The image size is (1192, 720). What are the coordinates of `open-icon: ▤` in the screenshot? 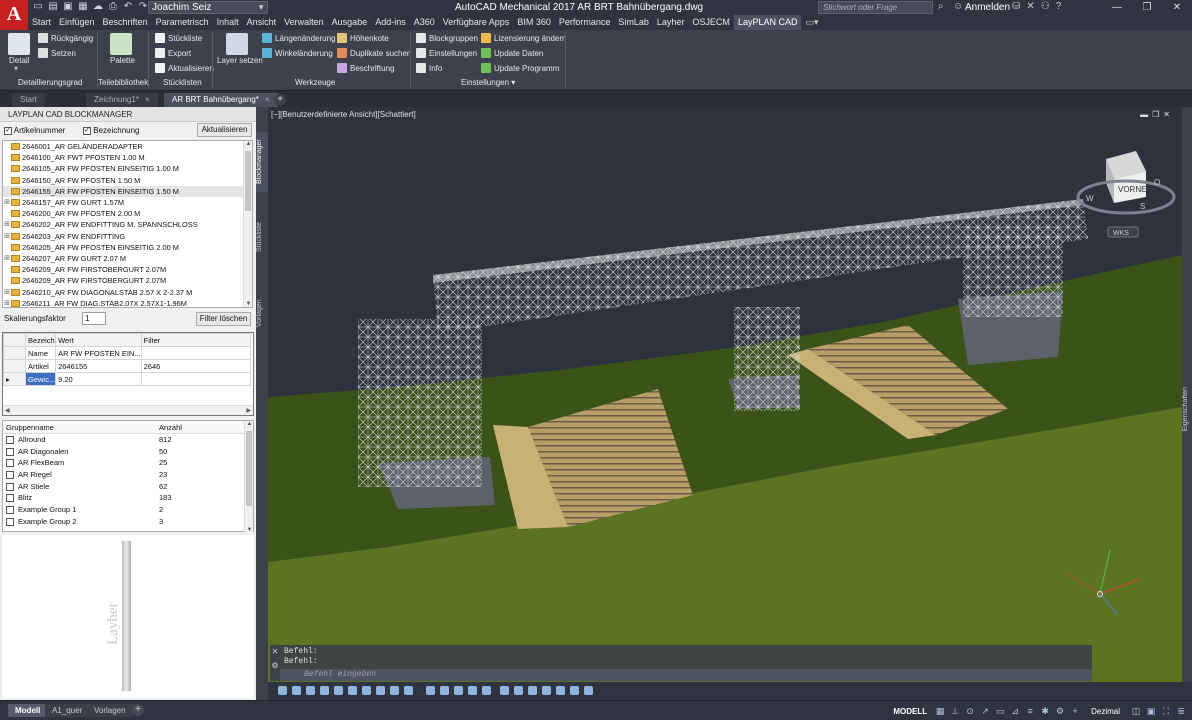 It's located at (53, 7).